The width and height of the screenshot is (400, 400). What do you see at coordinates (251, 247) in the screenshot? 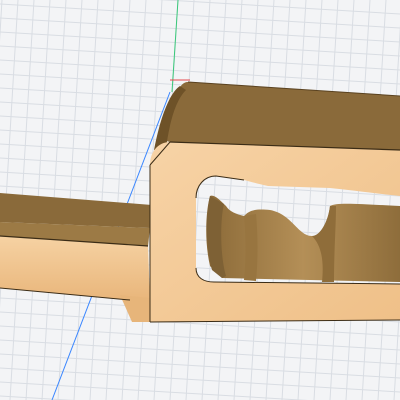
I see `cavity-groove` at bounding box center [251, 247].